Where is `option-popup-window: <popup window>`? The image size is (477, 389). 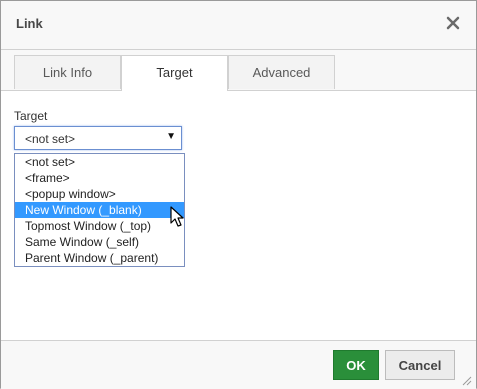 option-popup-window: <popup window> is located at coordinates (99, 194).